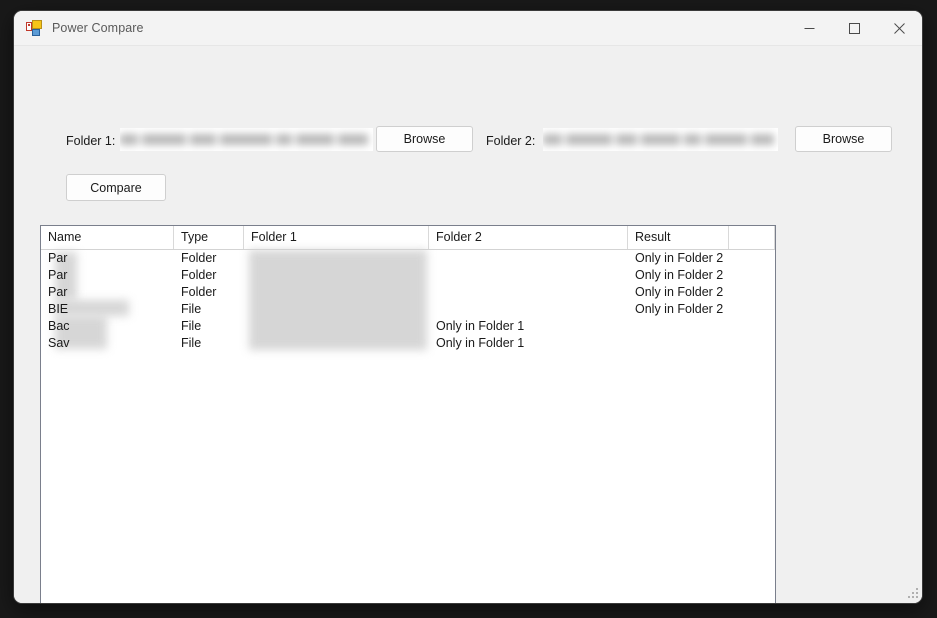 The height and width of the screenshot is (618, 937). Describe the element at coordinates (424, 139) in the screenshot. I see `folder1-browse-button: Browse` at that location.